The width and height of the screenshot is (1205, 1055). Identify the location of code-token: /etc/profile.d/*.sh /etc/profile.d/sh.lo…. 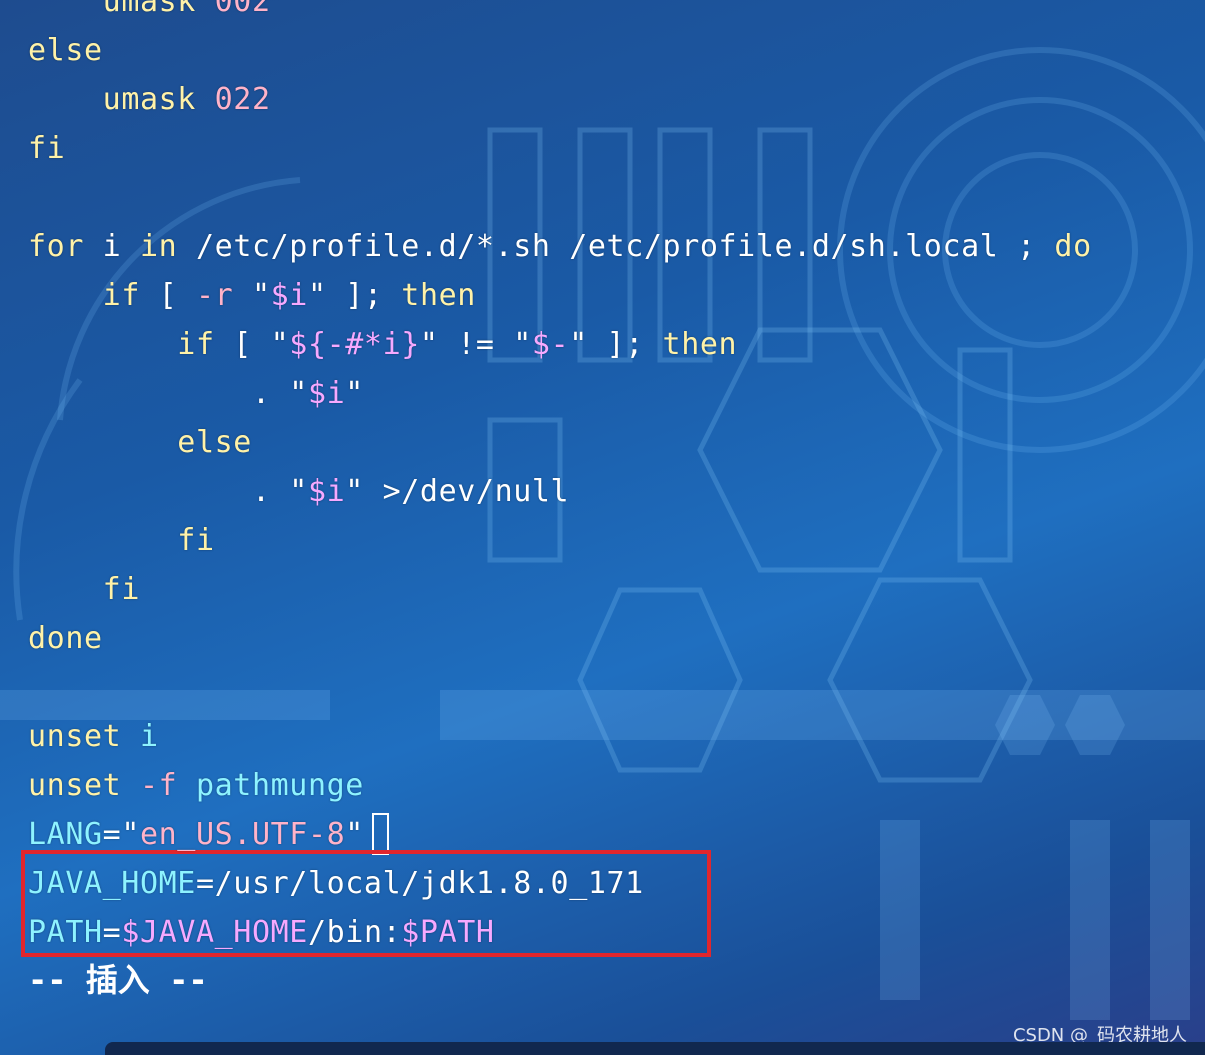
(616, 246).